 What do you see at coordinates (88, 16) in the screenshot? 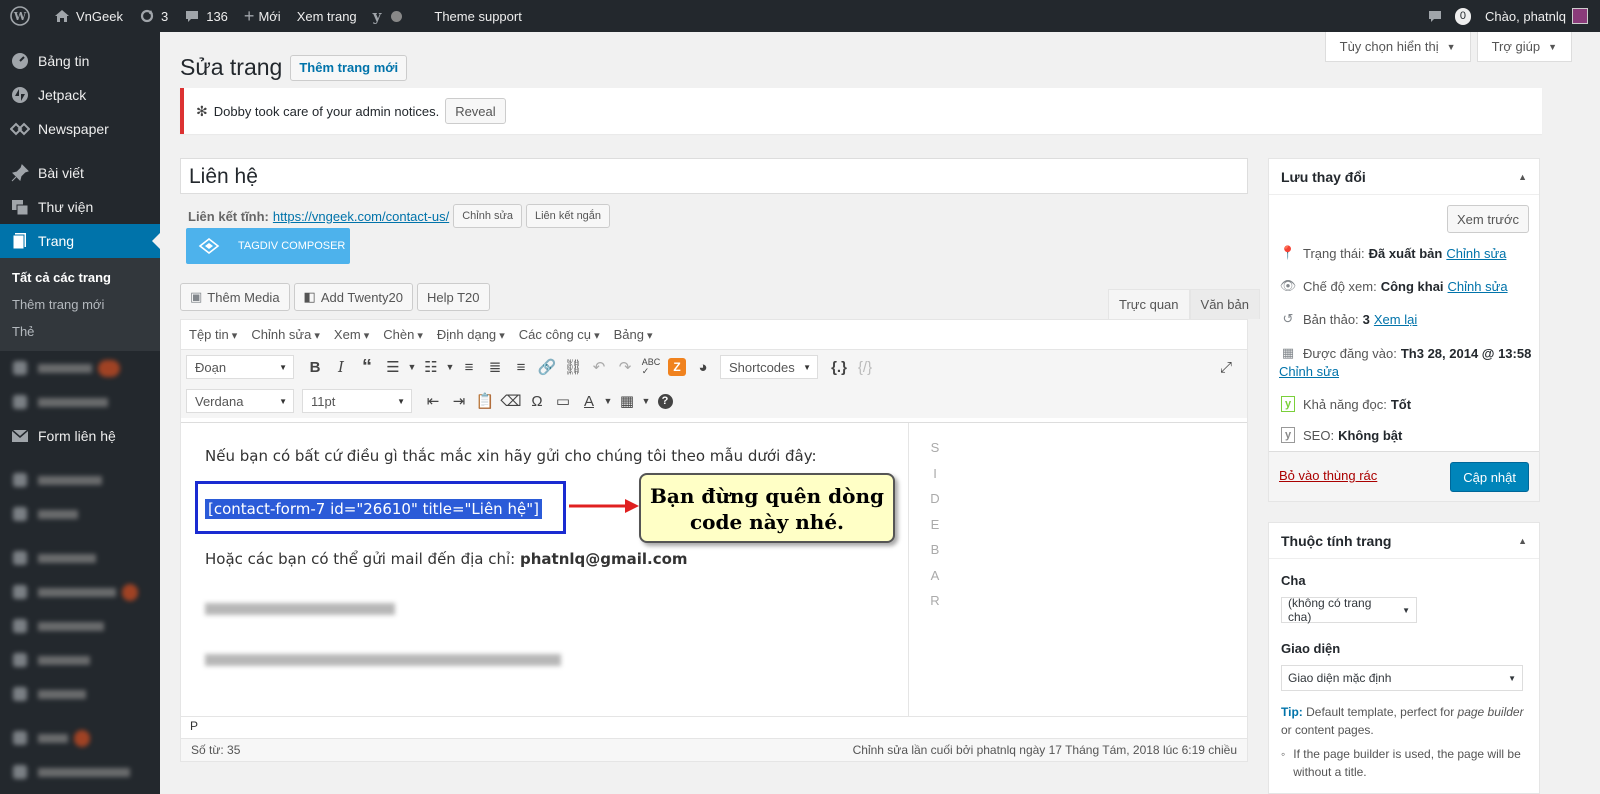
I see `site-name-link: VnGeek` at bounding box center [88, 16].